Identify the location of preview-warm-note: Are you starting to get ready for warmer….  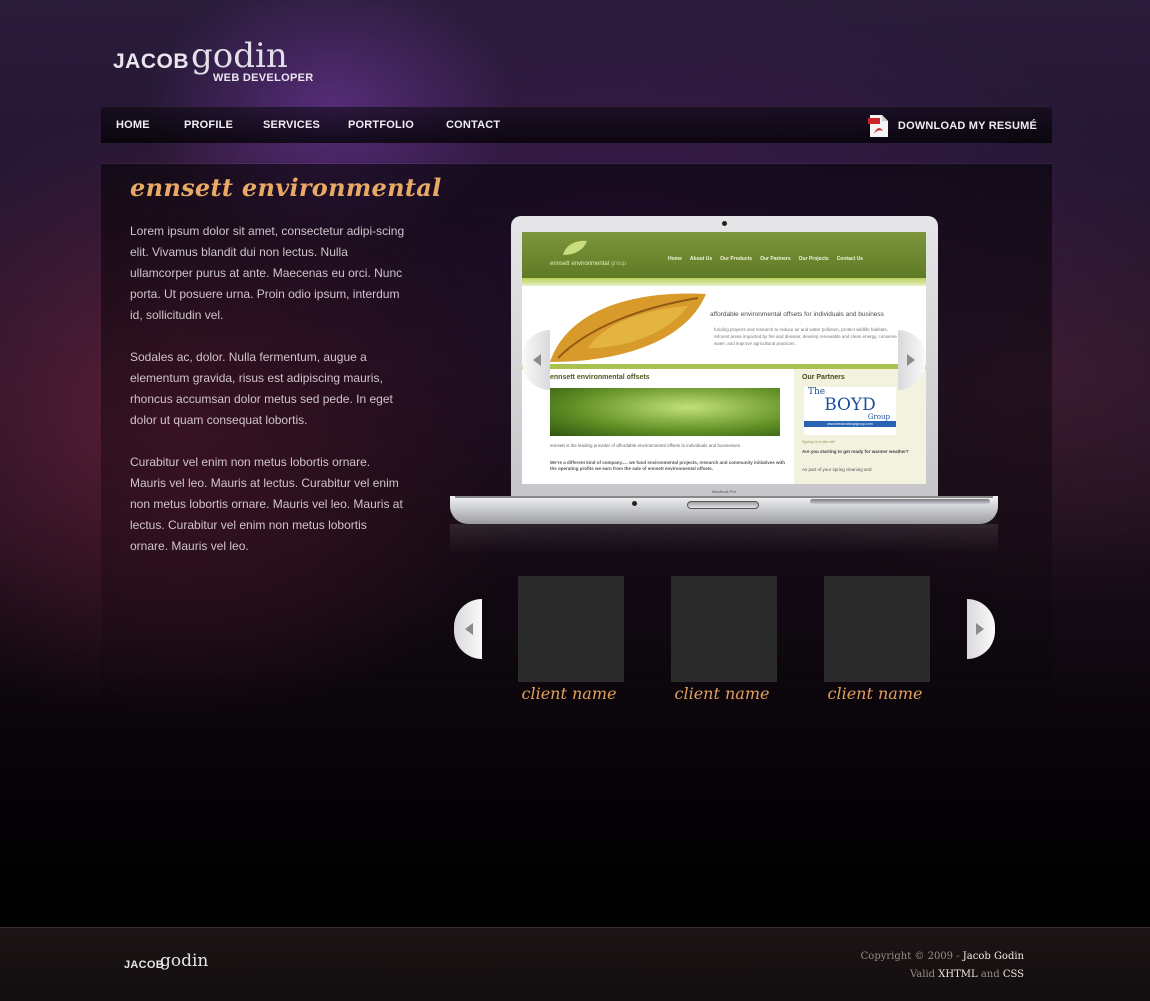
(855, 451).